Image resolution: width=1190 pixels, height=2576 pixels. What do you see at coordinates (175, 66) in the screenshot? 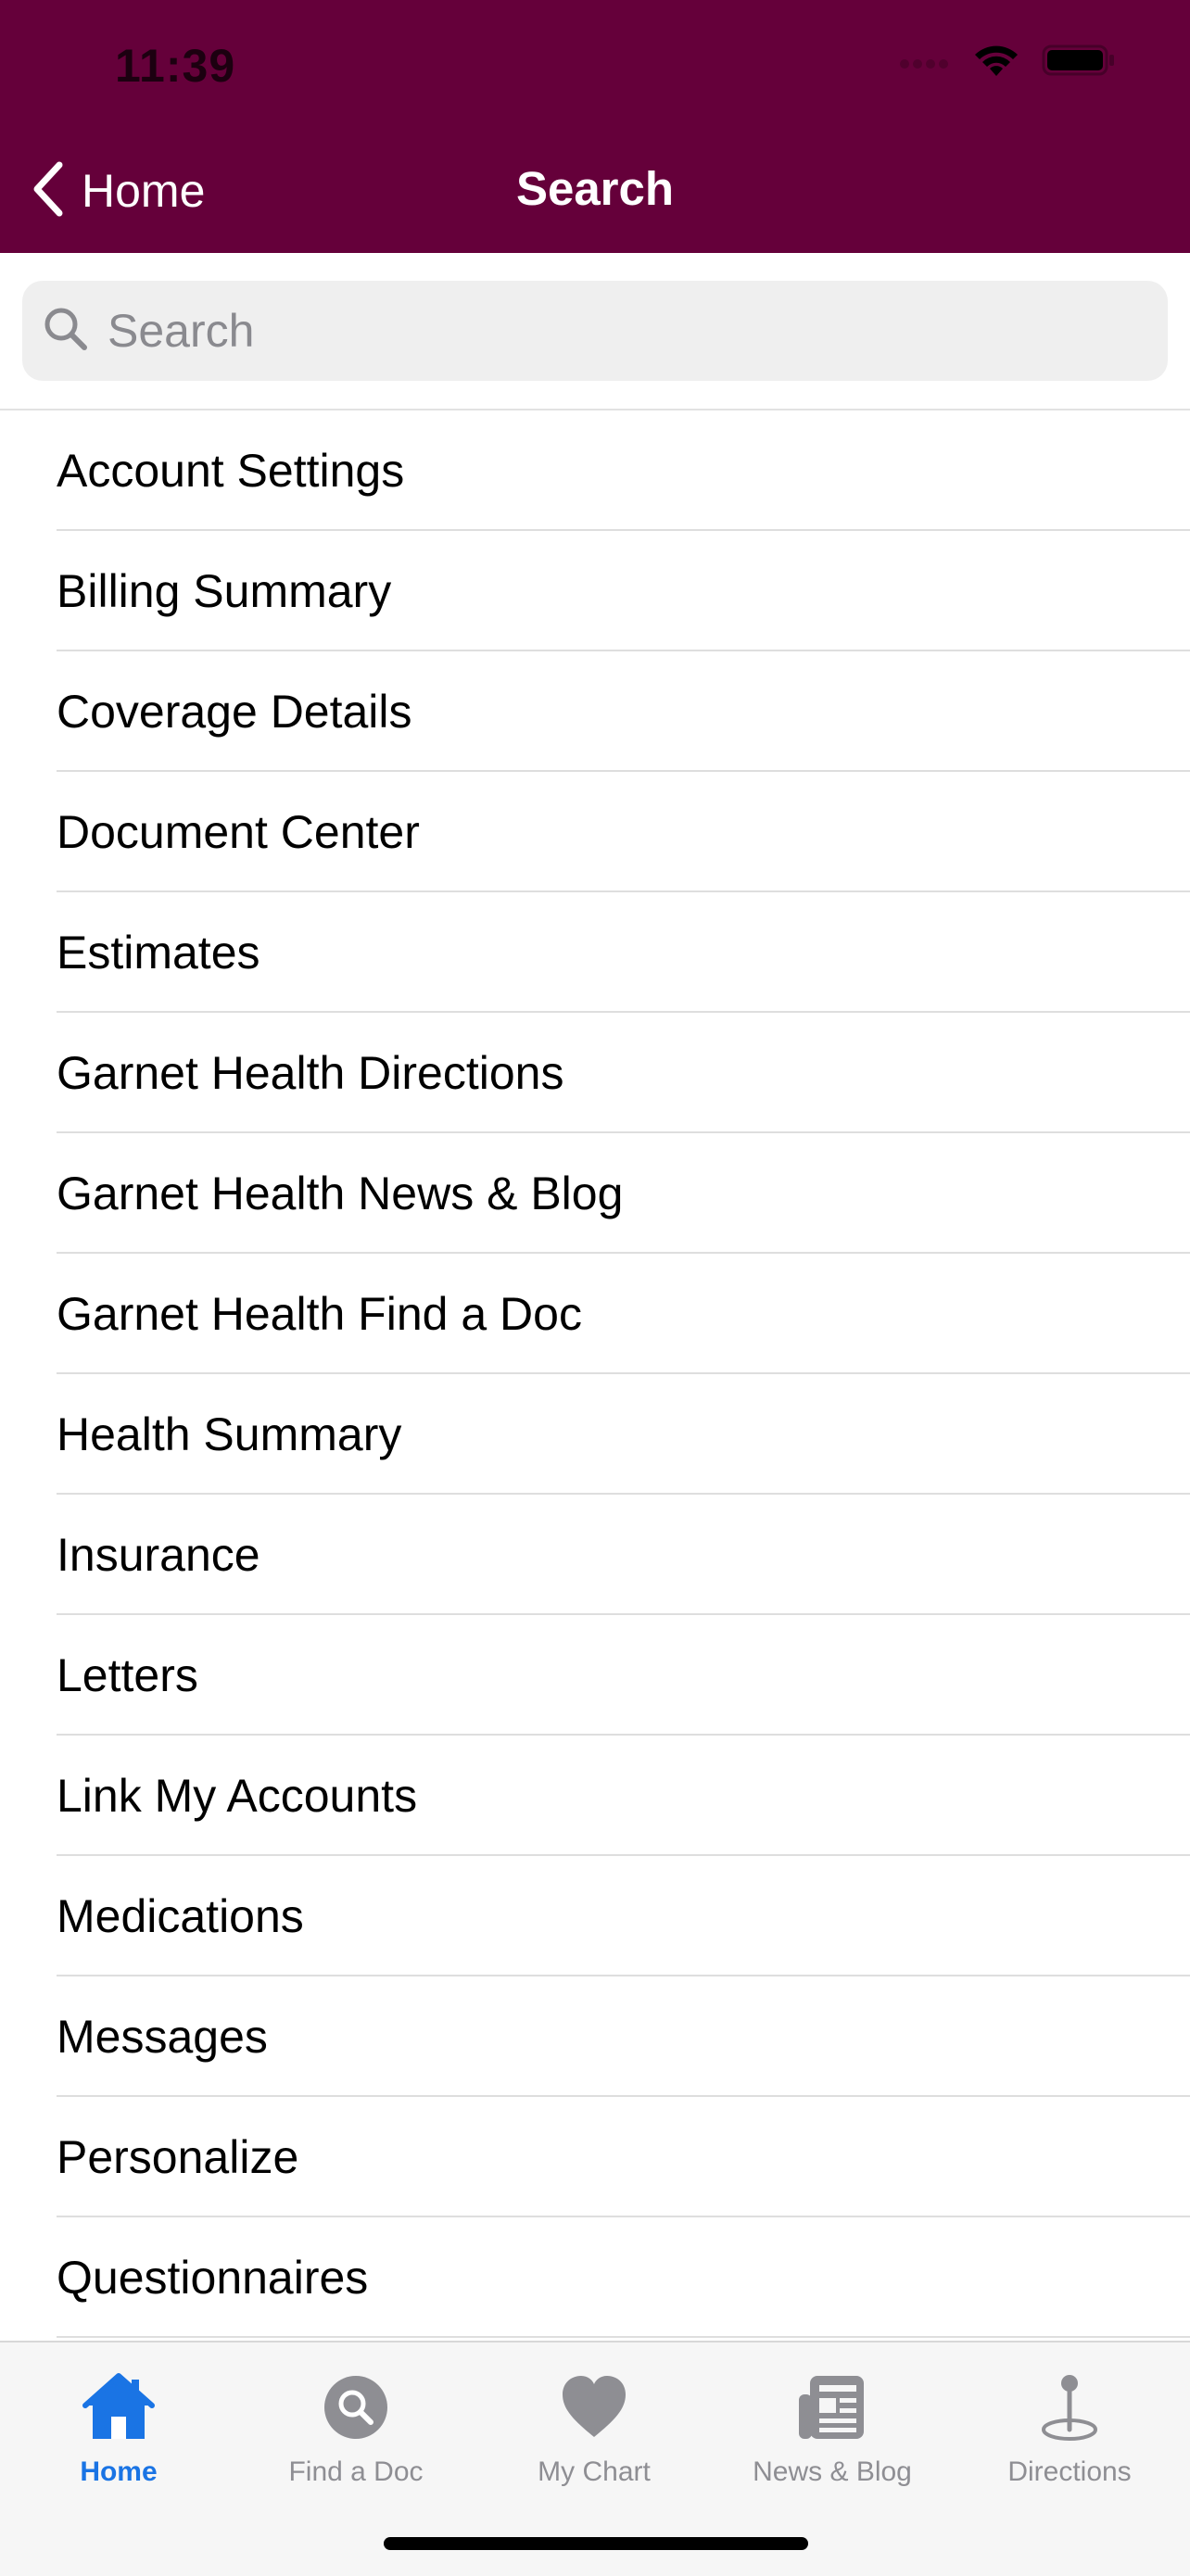
I see `status-time: 11:39` at bounding box center [175, 66].